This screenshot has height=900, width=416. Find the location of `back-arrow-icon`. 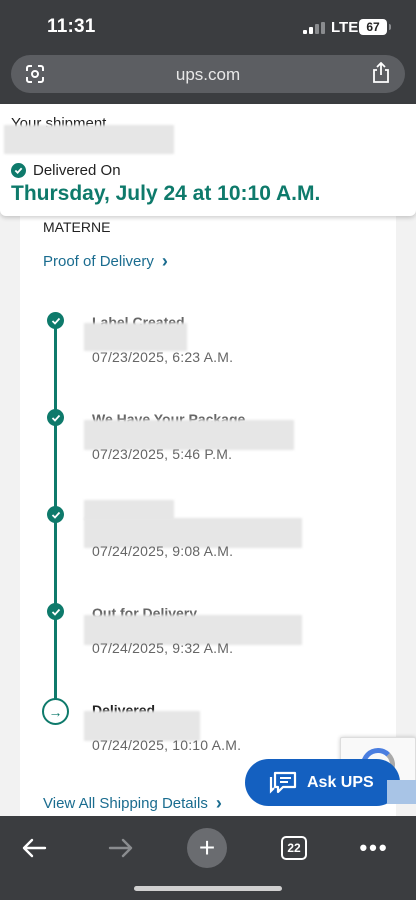

back-arrow-icon is located at coordinates (34, 848).